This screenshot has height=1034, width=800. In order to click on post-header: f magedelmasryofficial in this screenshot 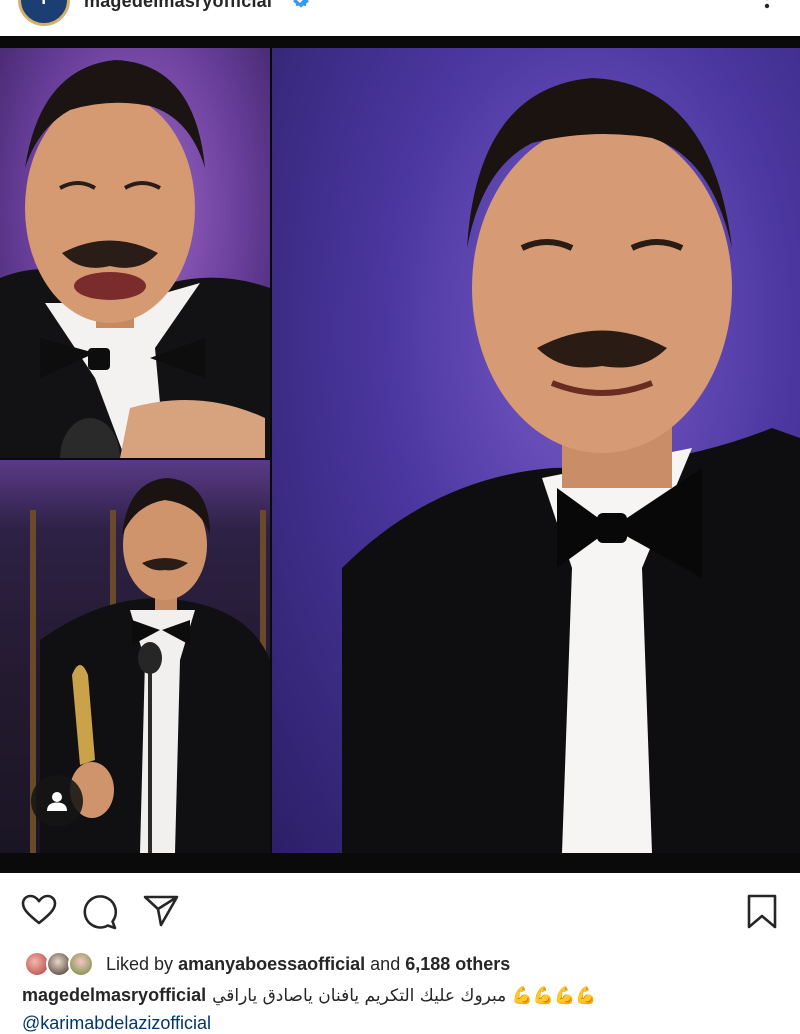, I will do `click(400, 18)`.